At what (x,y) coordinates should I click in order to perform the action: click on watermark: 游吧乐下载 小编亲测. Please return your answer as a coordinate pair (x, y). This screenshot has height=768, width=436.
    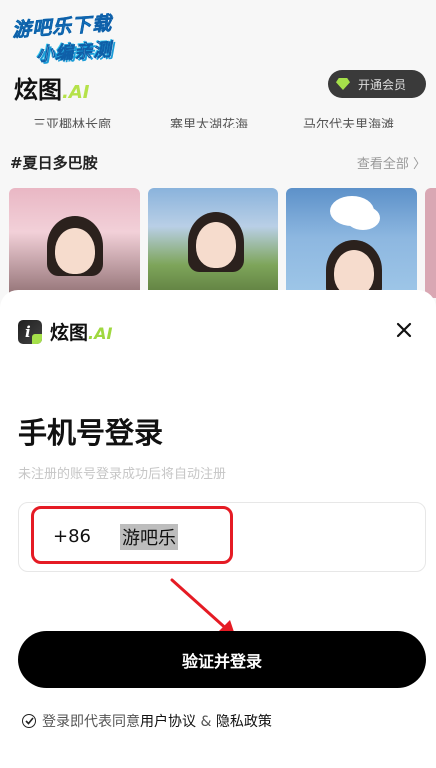
    Looking at the image, I should click on (79, 37).